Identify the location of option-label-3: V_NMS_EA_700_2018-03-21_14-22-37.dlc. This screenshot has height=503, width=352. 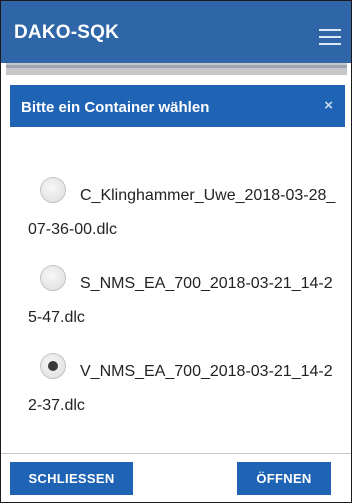
(180, 388).